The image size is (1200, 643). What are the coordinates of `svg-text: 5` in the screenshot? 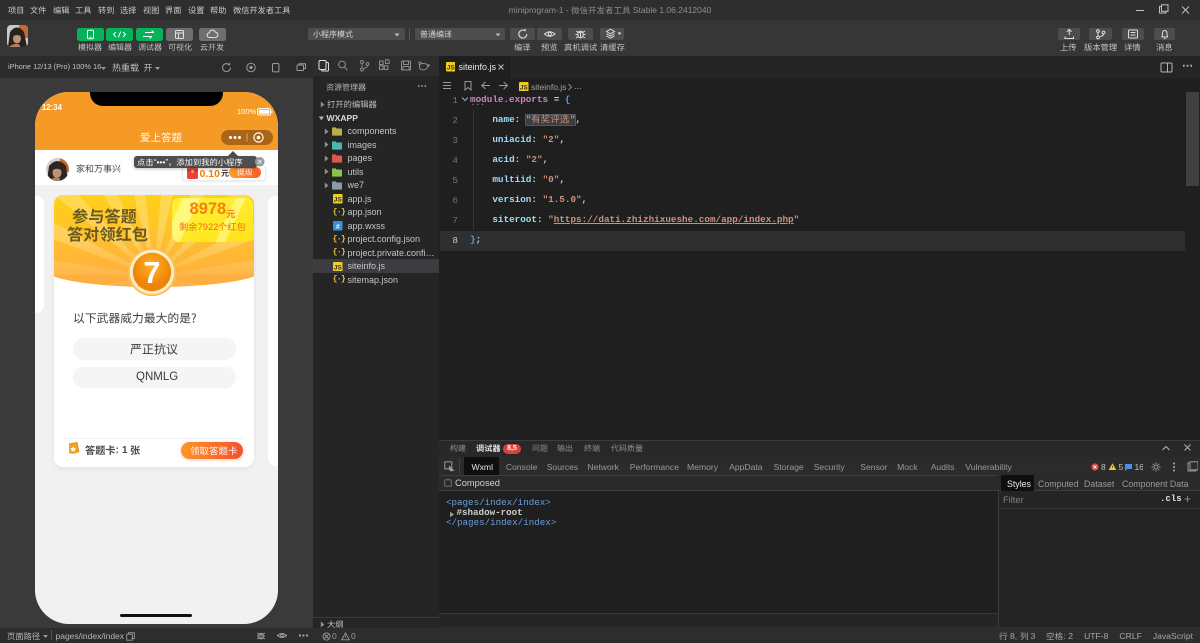 It's located at (1121, 467).